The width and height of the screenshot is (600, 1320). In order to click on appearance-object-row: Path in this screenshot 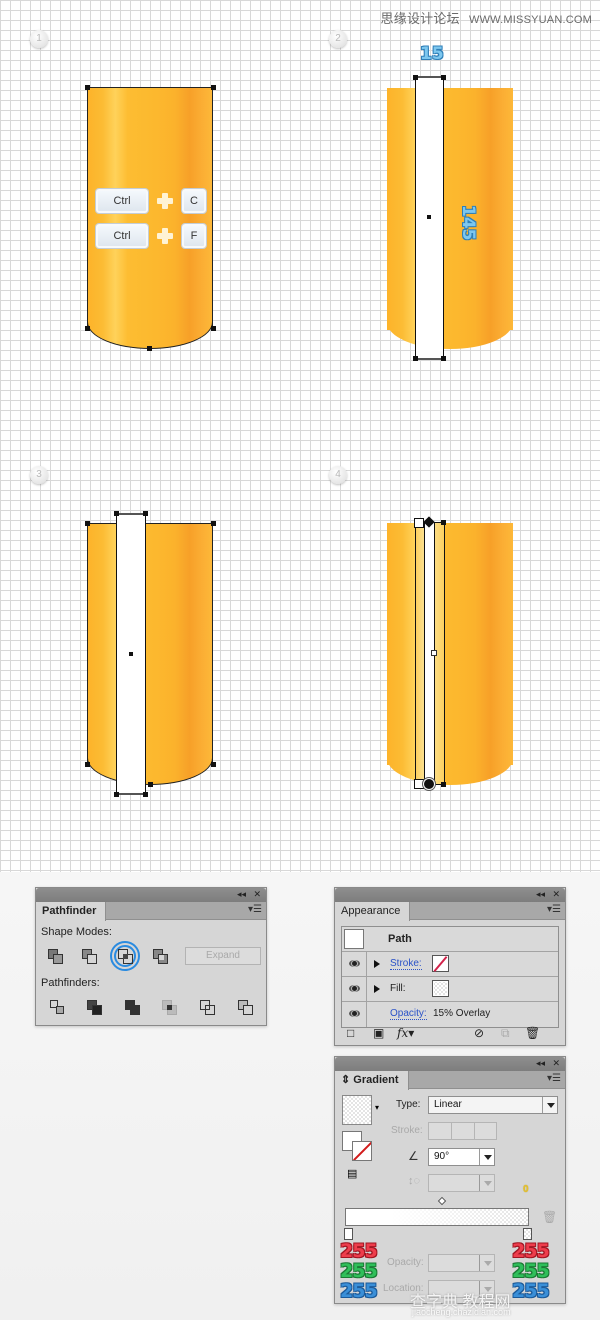, I will do `click(450, 939)`.